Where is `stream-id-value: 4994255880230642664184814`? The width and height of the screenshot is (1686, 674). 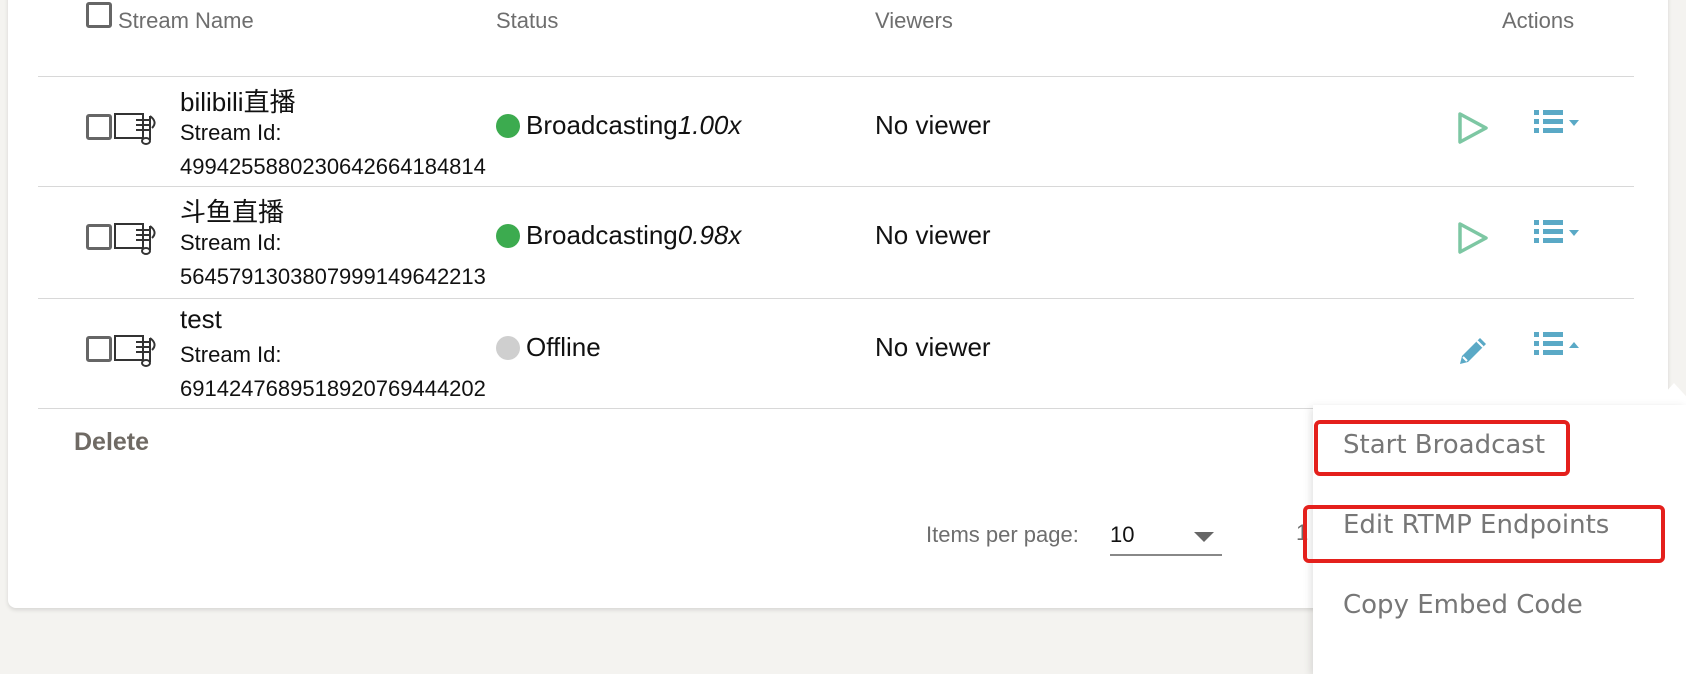 stream-id-value: 4994255880230642664184814 is located at coordinates (333, 166).